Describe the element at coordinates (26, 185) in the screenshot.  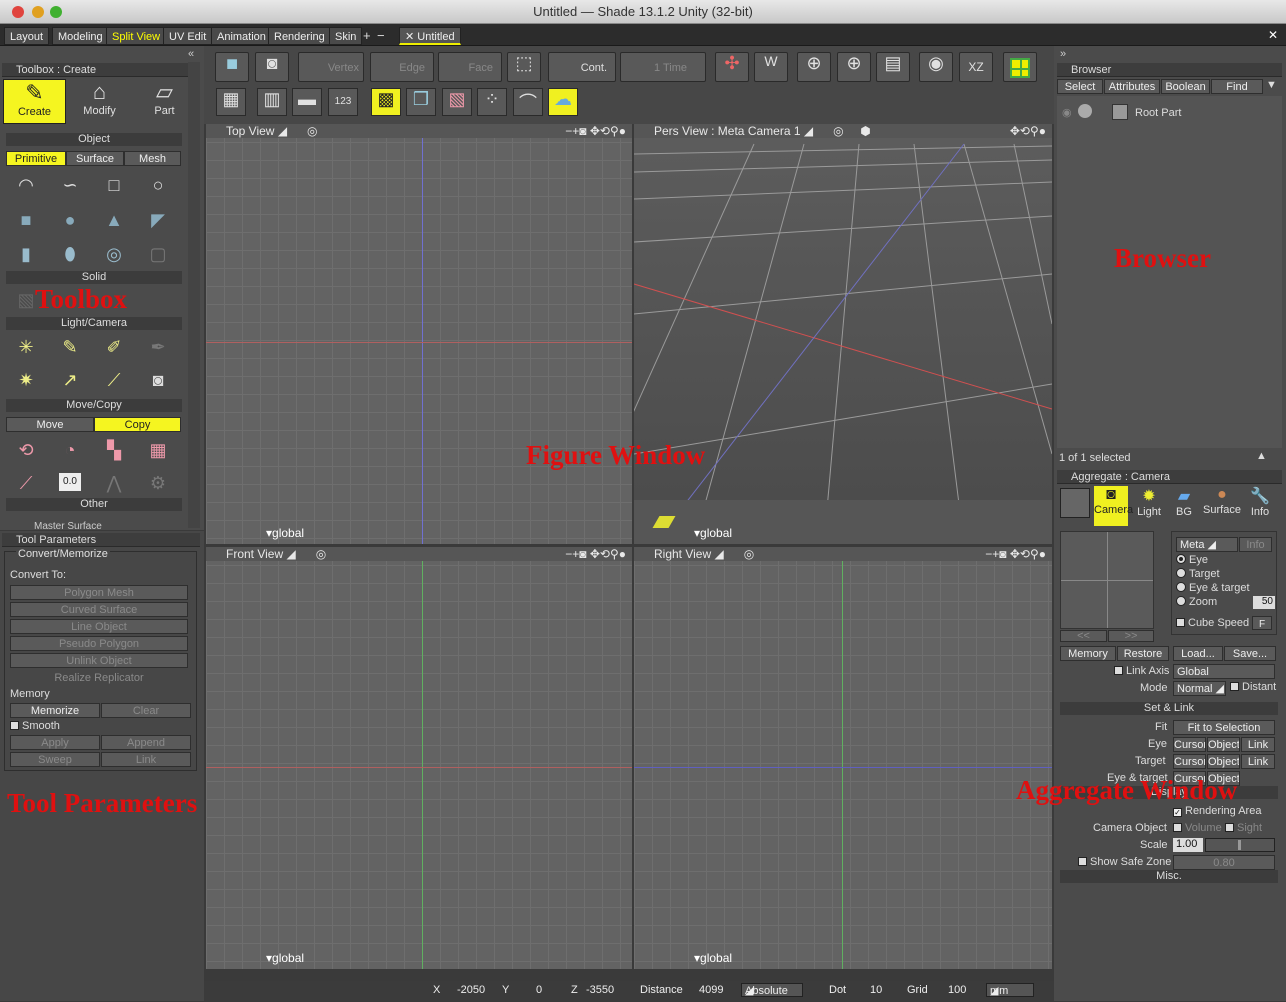
I see `curve-tool-icon: ◠` at that location.